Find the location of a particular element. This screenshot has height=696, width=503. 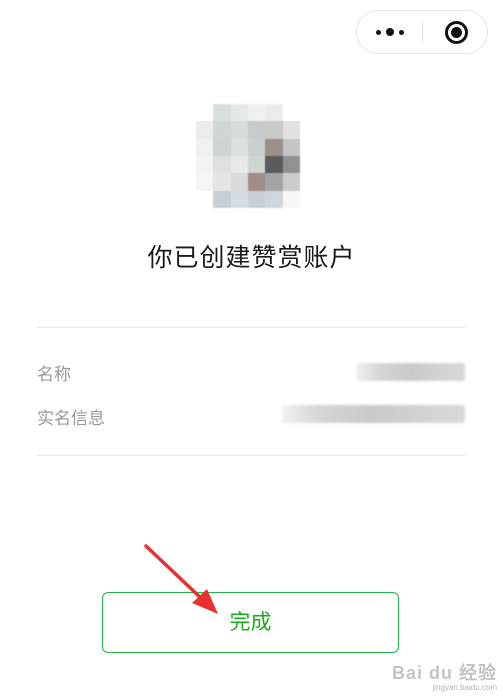

page-title: 你已创建赞赏账户 is located at coordinates (251, 257).